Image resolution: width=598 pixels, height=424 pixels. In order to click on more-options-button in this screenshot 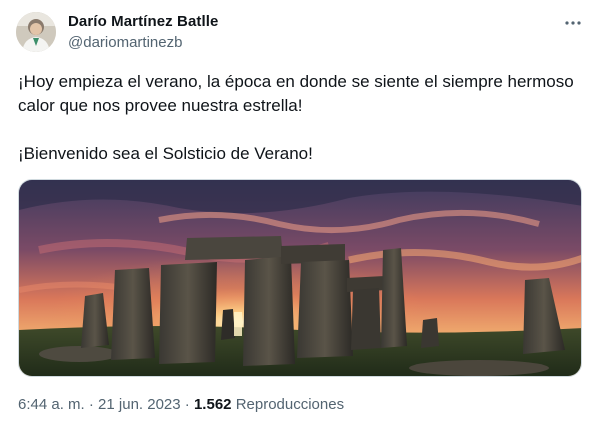, I will do `click(573, 23)`.